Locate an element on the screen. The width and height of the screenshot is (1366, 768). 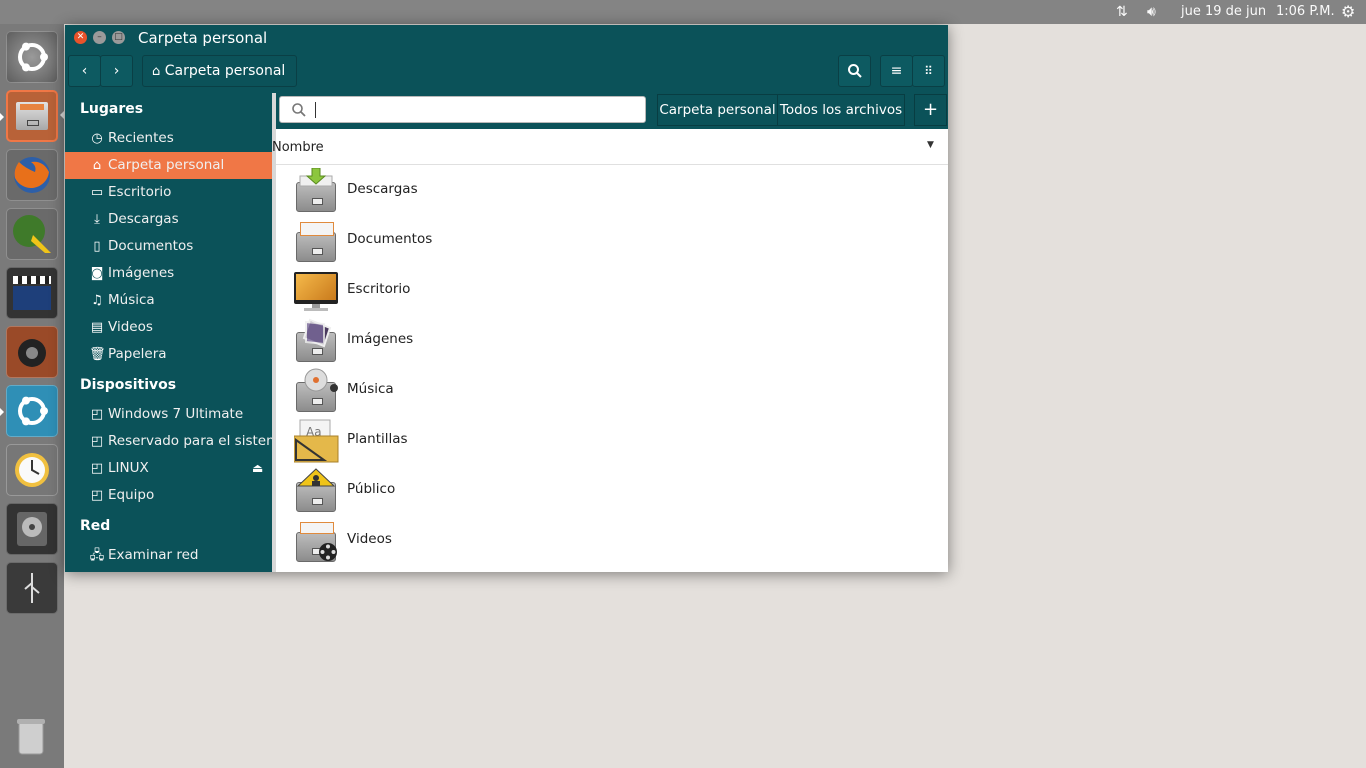
music-folder-icon is located at coordinates (316, 390).